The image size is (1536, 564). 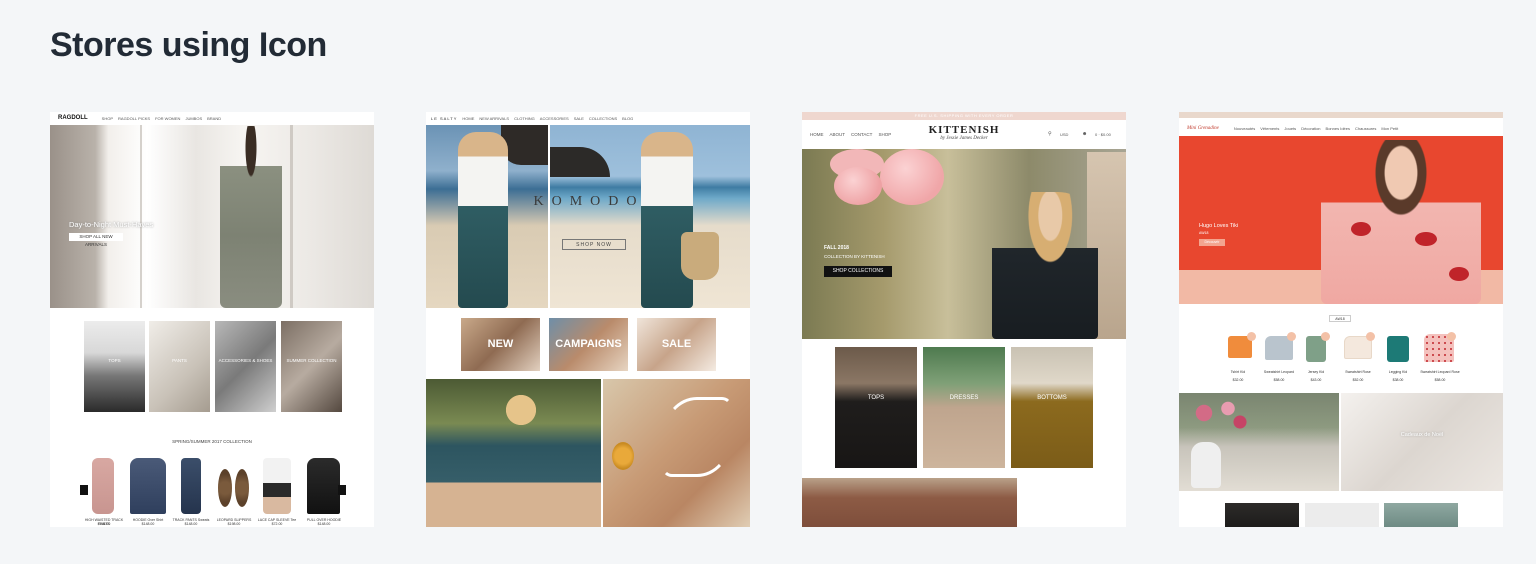 I want to click on hero-button: Découvrir, so click(x=1212, y=242).